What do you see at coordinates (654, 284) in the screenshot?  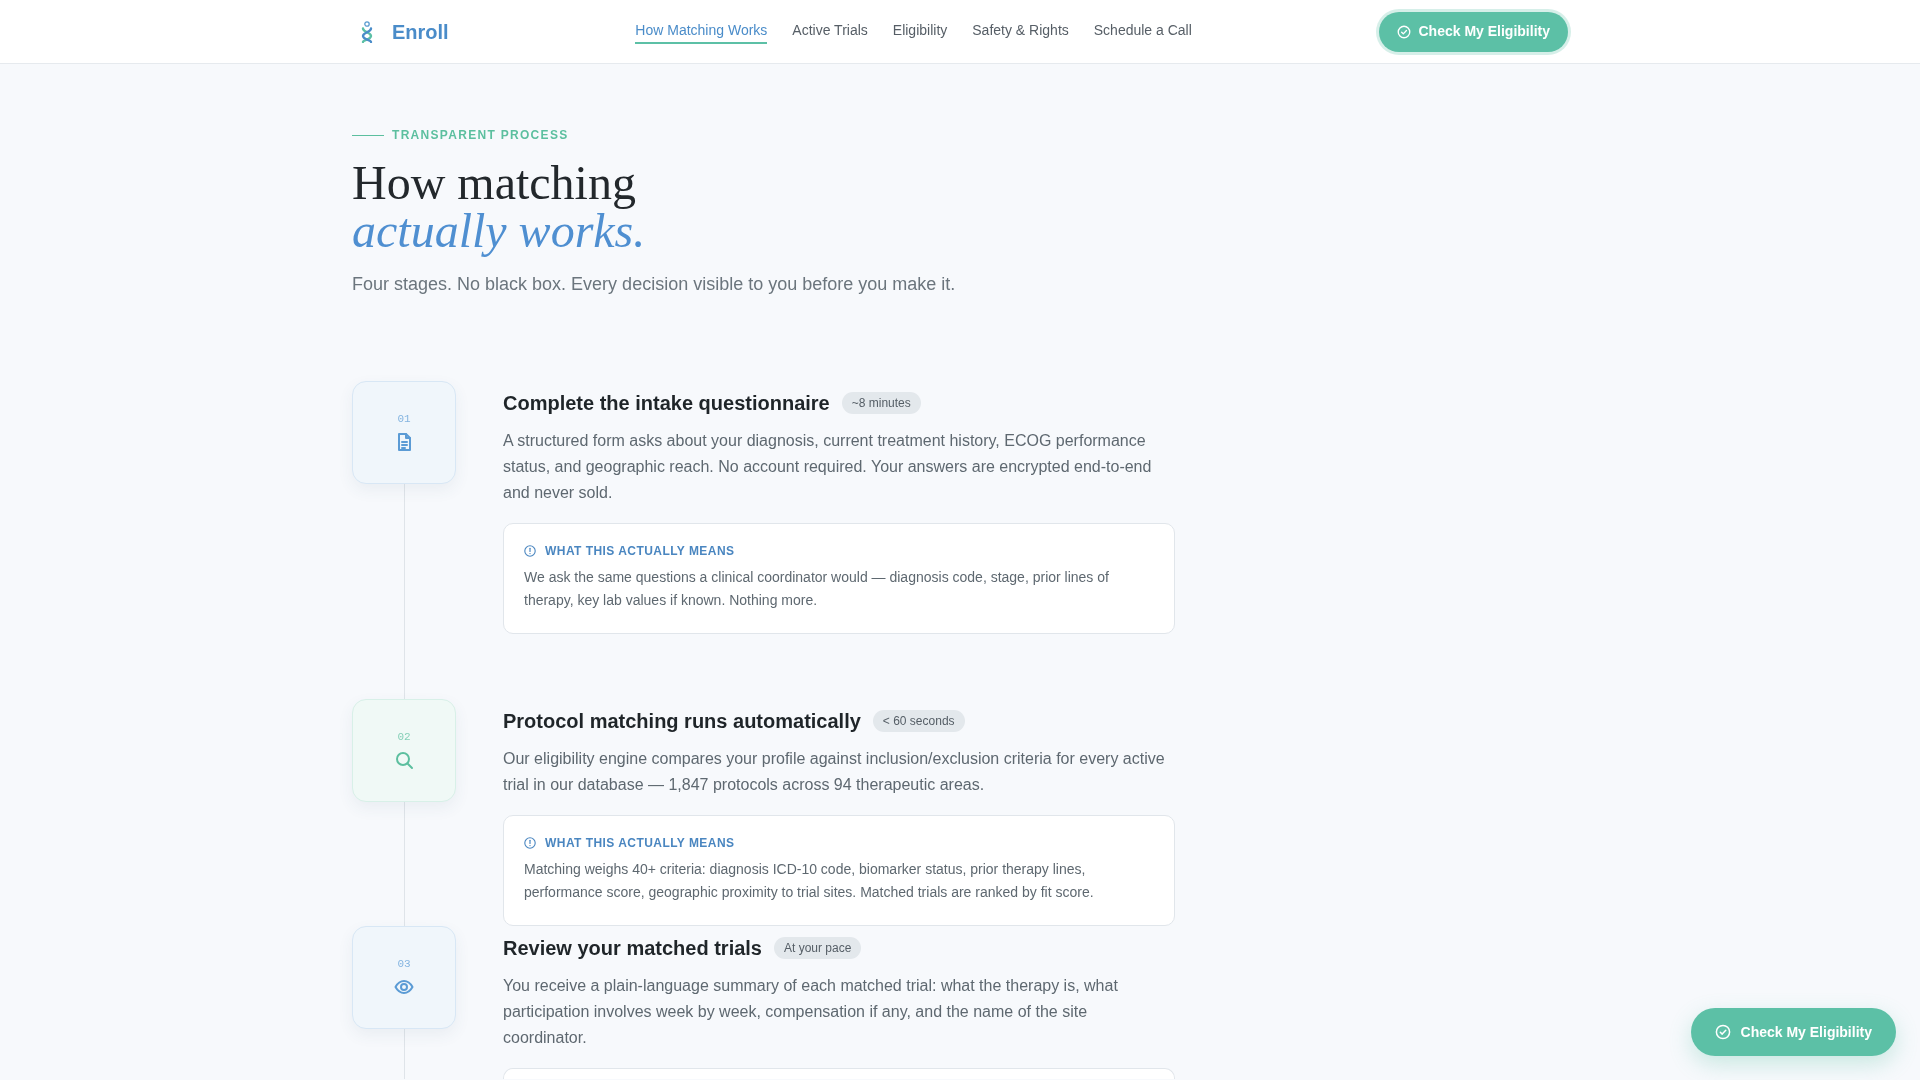 I see `page-subtitle: Four stages. No black box. Every decision visible to you before you make it.` at bounding box center [654, 284].